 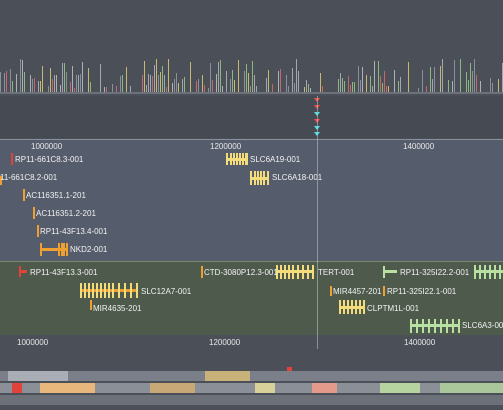 I want to click on gene-label: MIR4457-201, so click(x=357, y=291).